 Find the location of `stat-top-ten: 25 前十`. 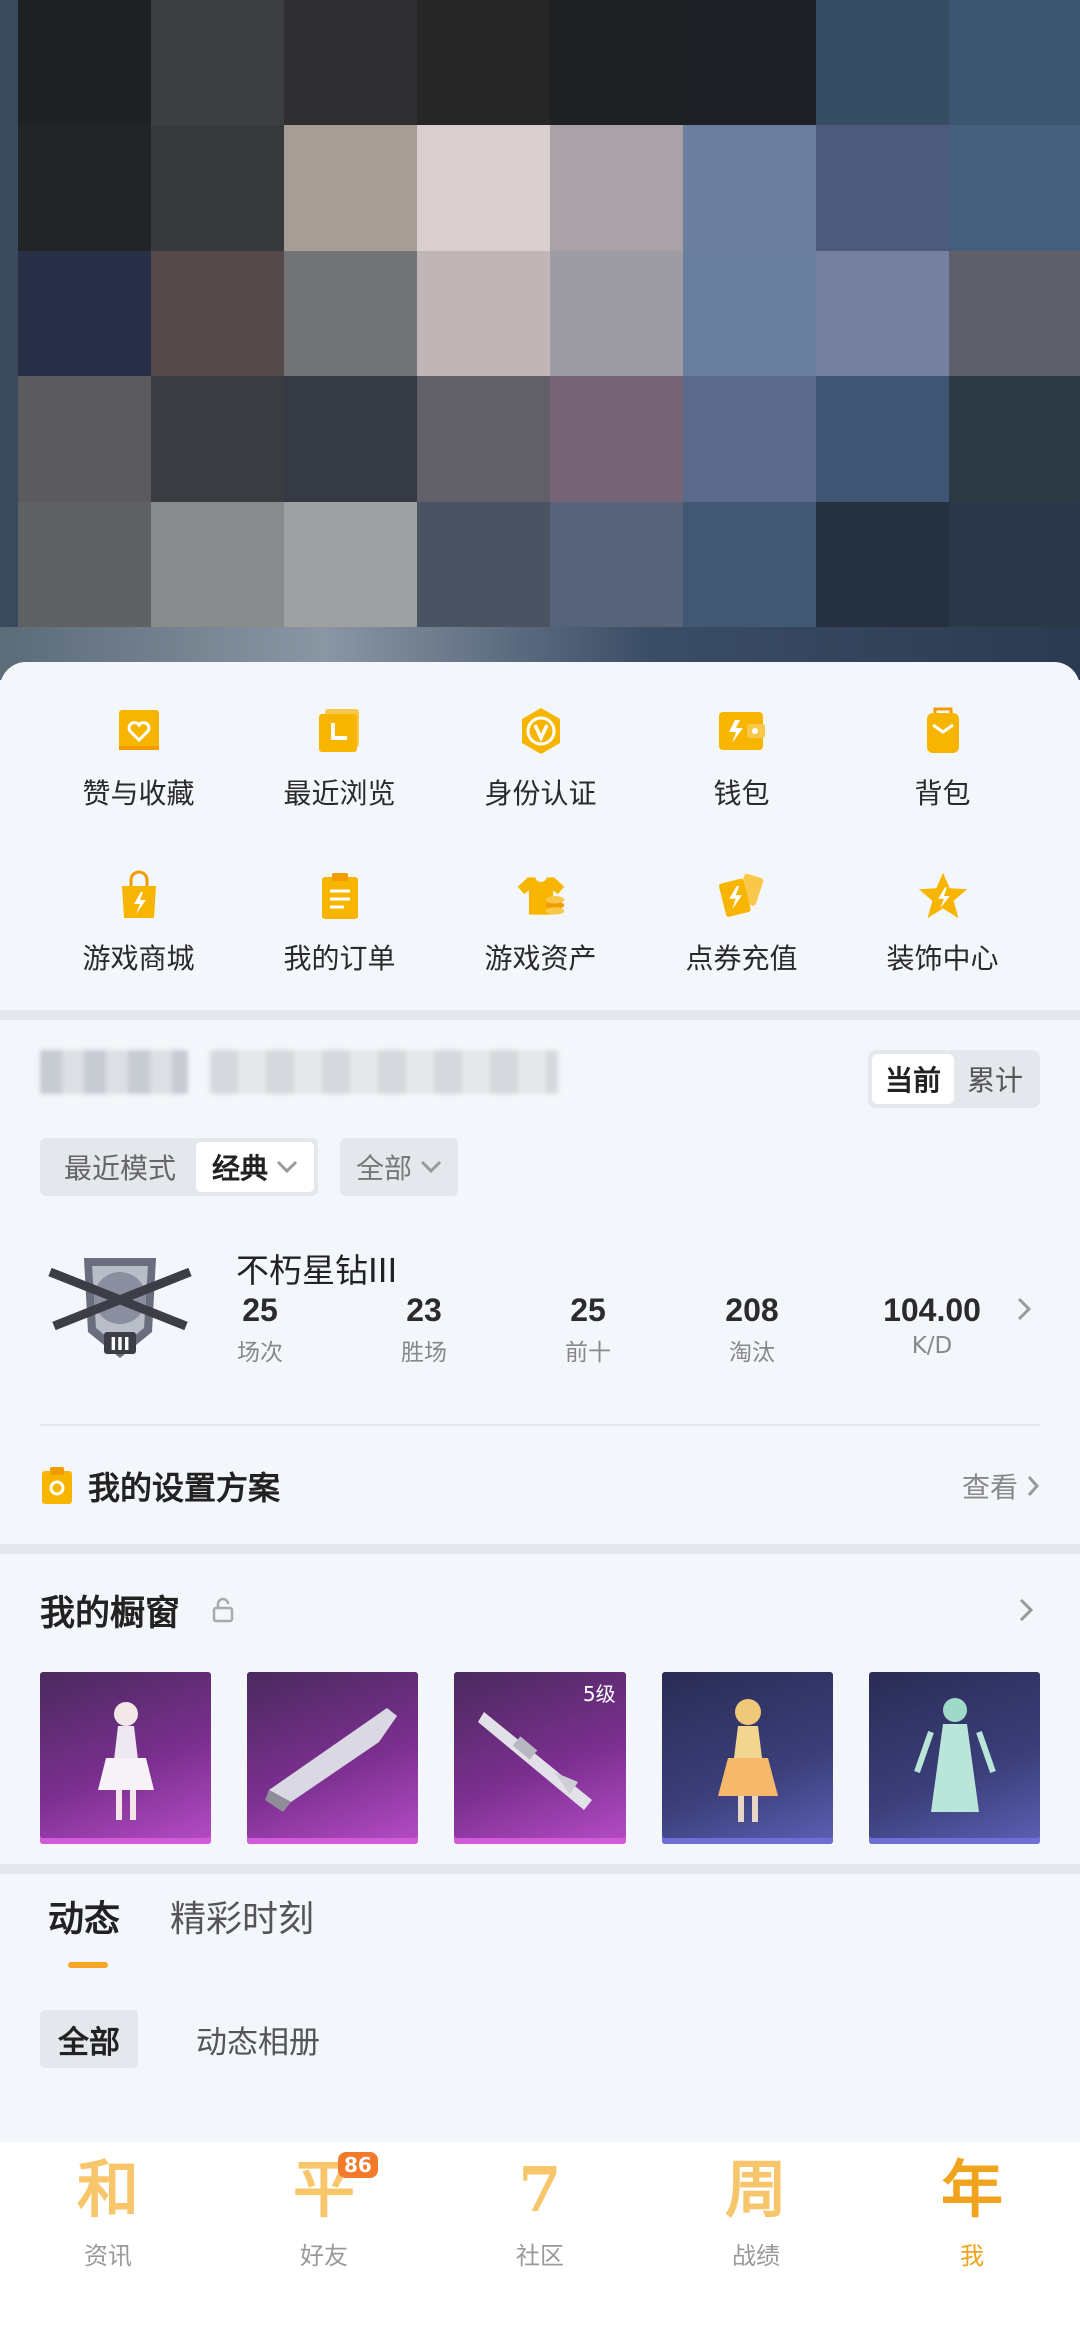

stat-top-ten: 25 前十 is located at coordinates (588, 1329).